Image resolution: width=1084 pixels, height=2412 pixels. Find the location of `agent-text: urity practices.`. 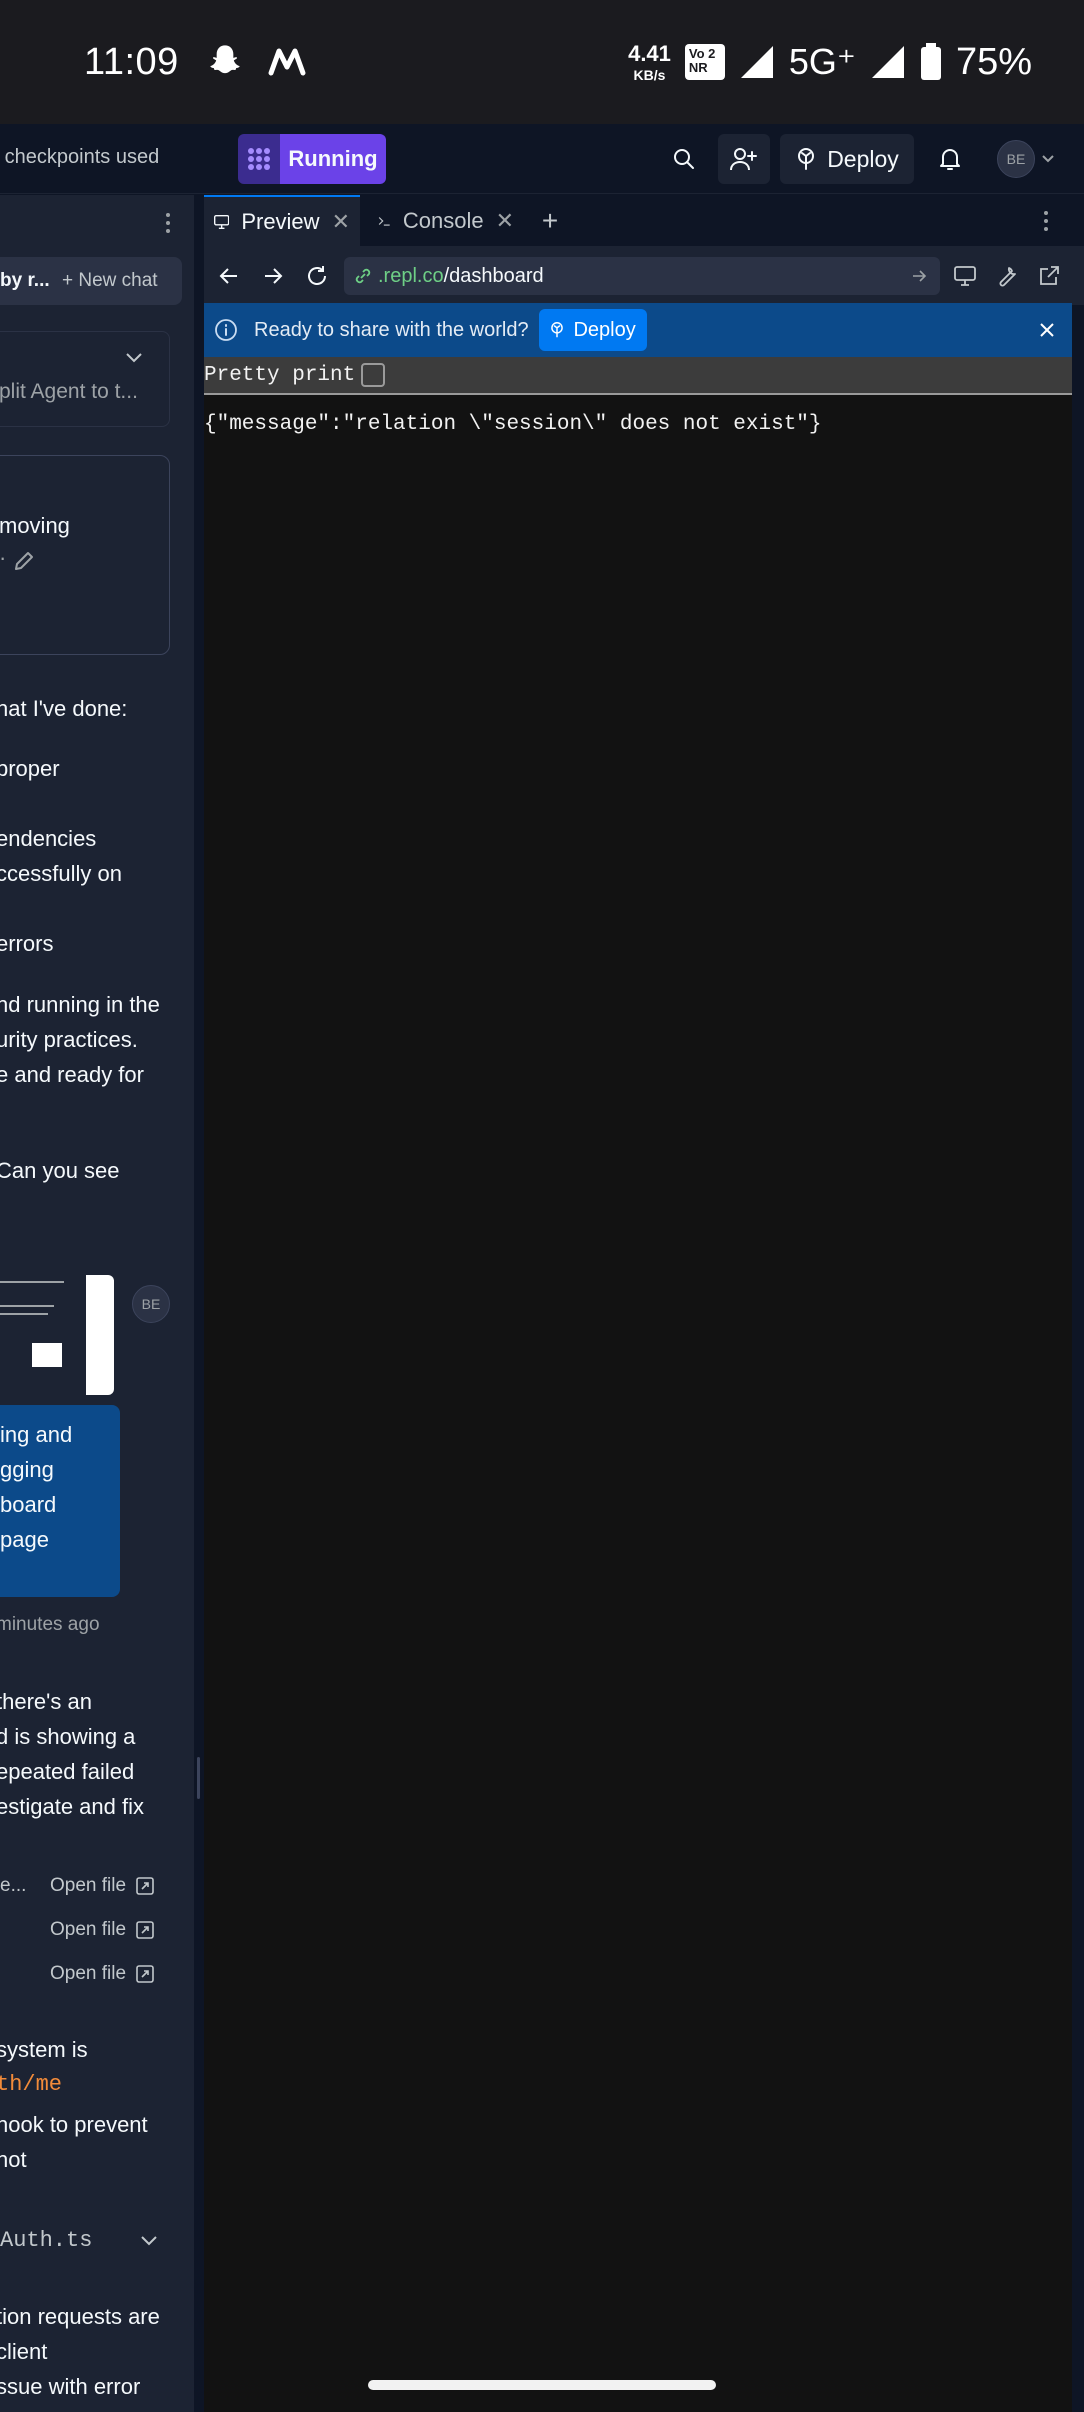

agent-text: urity practices. is located at coordinates (69, 1039).